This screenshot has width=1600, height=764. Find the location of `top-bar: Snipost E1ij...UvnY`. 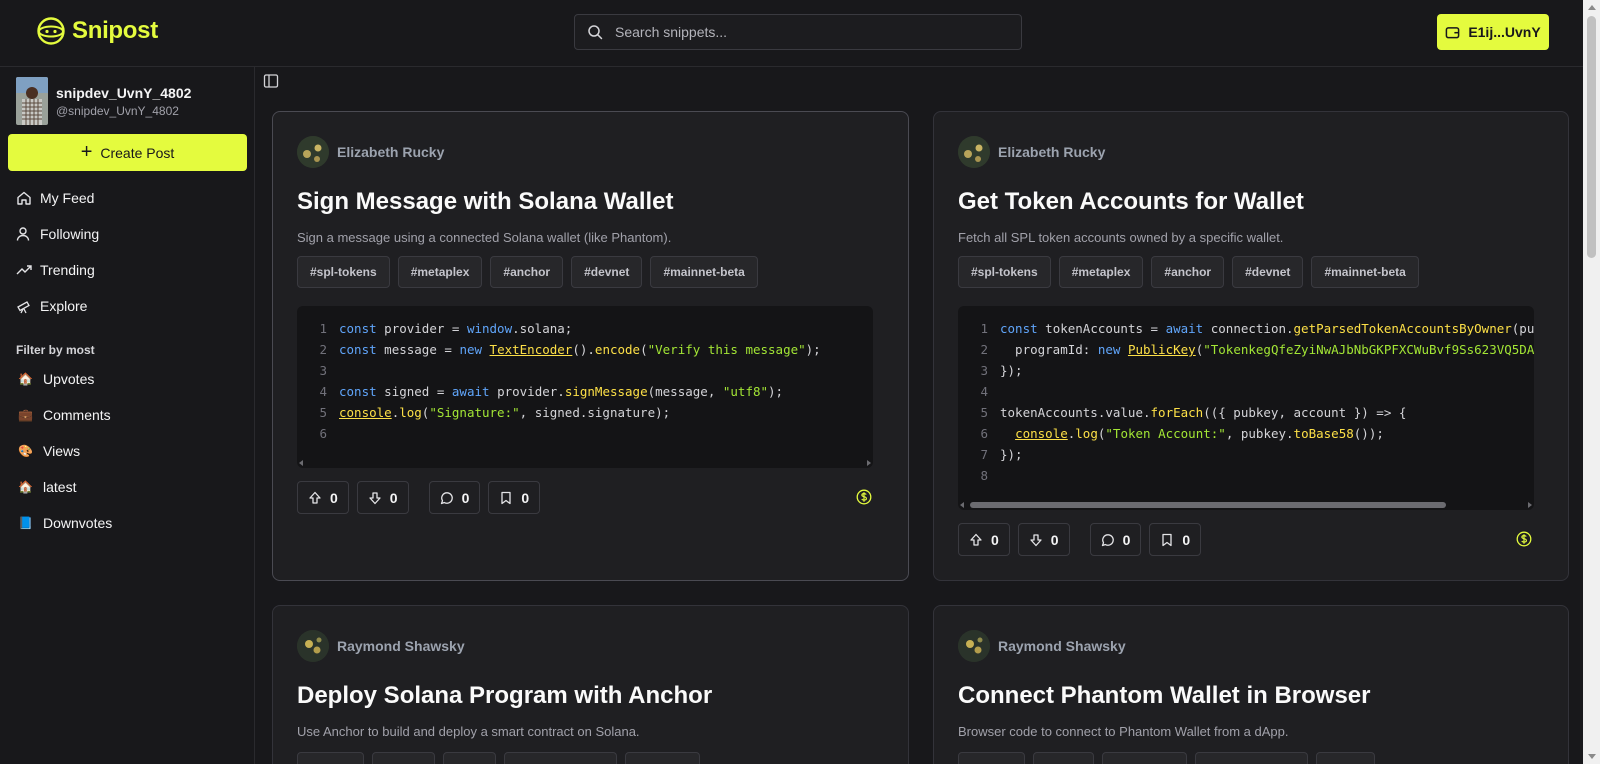

top-bar: Snipost E1ij...UvnY is located at coordinates (791, 33).